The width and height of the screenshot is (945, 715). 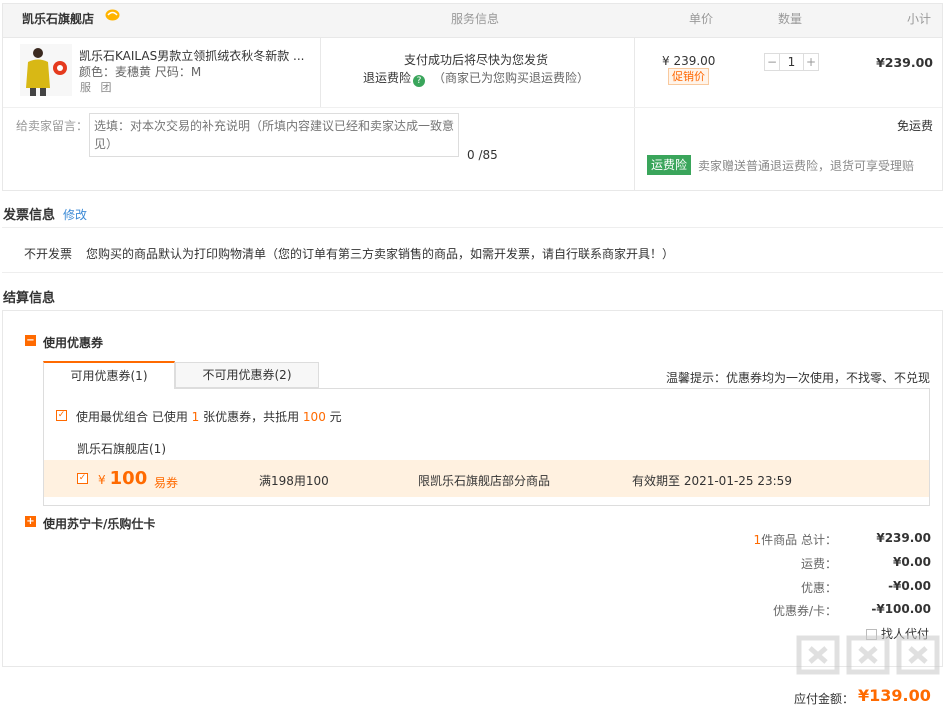 I want to click on summary-coupon-label: 优惠券/卡：, so click(x=804, y=611).